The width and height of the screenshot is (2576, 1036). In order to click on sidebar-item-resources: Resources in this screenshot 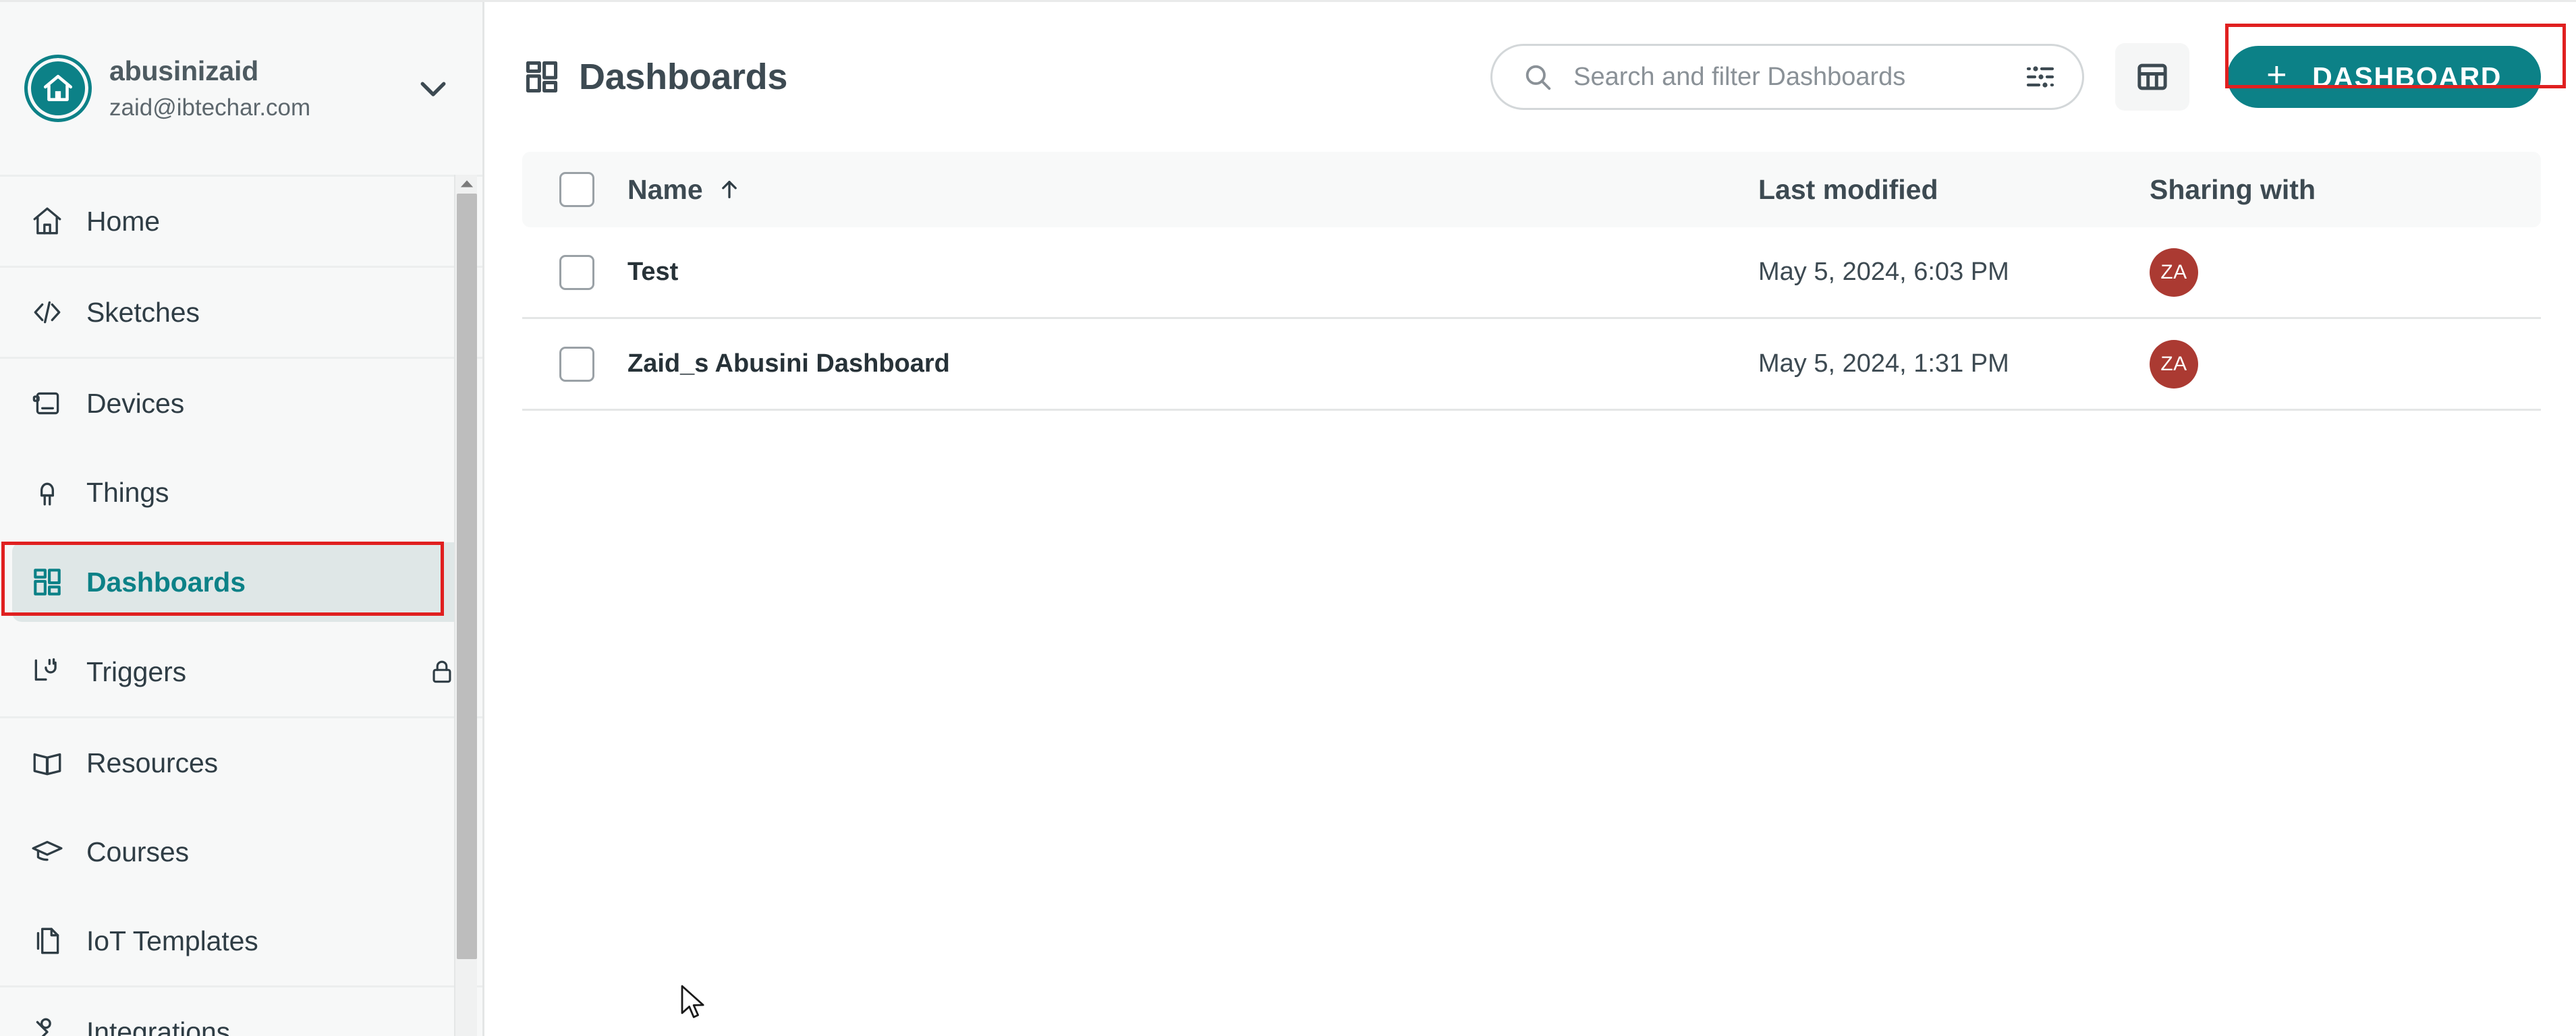, I will do `click(241, 762)`.